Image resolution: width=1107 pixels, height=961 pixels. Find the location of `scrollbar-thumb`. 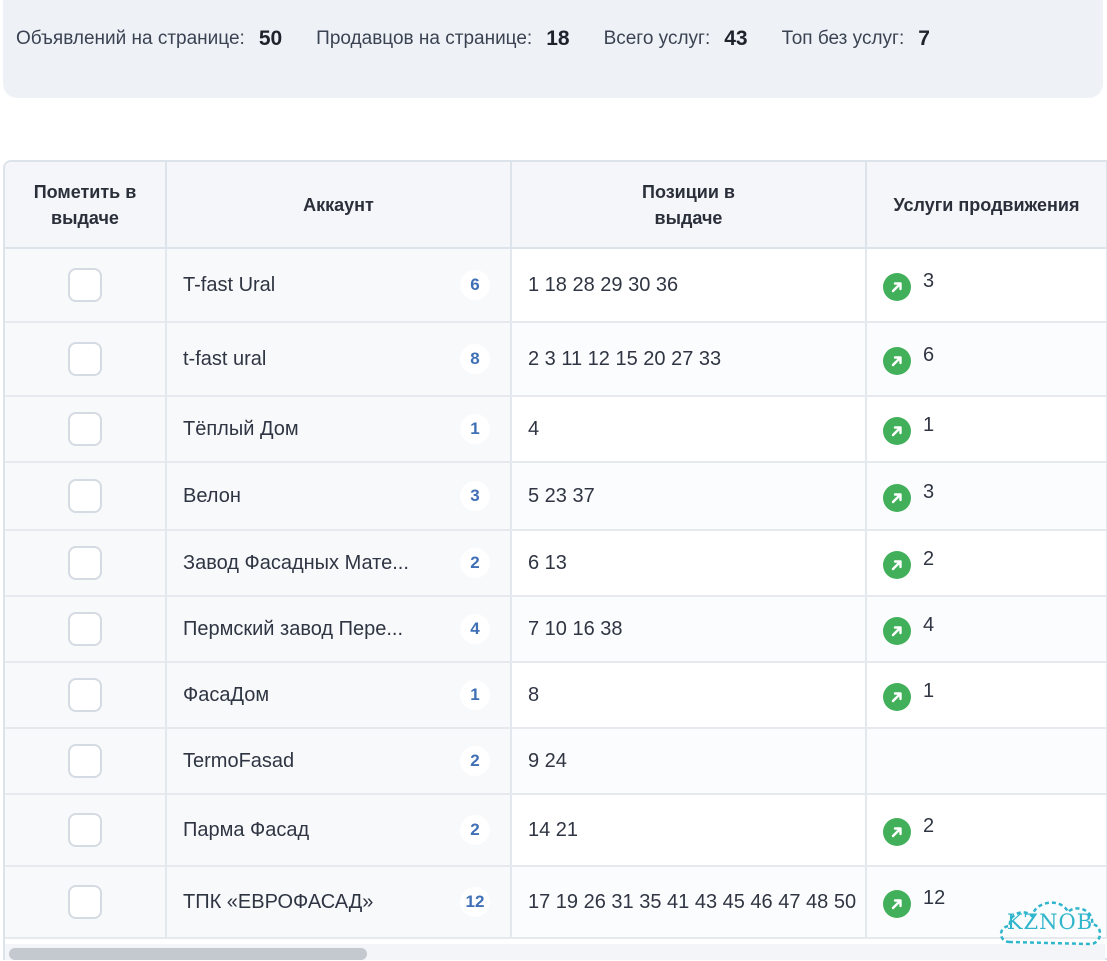

scrollbar-thumb is located at coordinates (188, 954).